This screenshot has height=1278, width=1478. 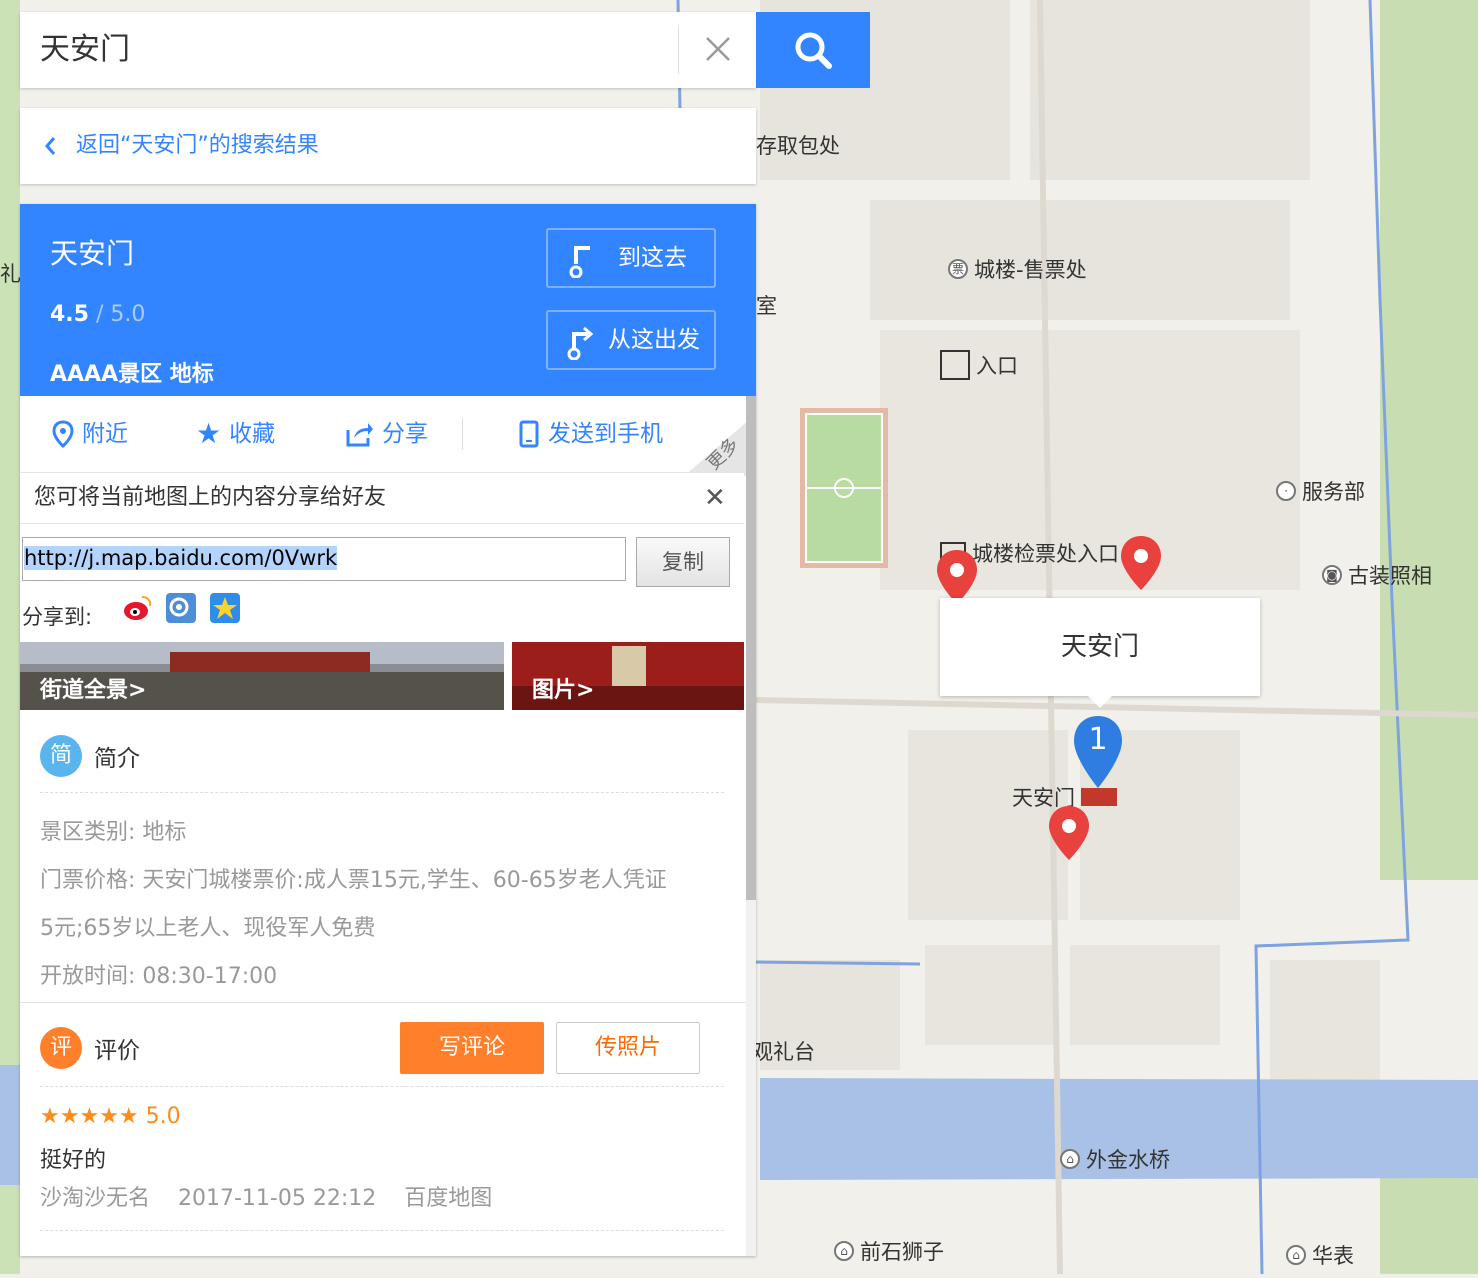 What do you see at coordinates (63, 434) in the screenshot?
I see `location-pin-icon` at bounding box center [63, 434].